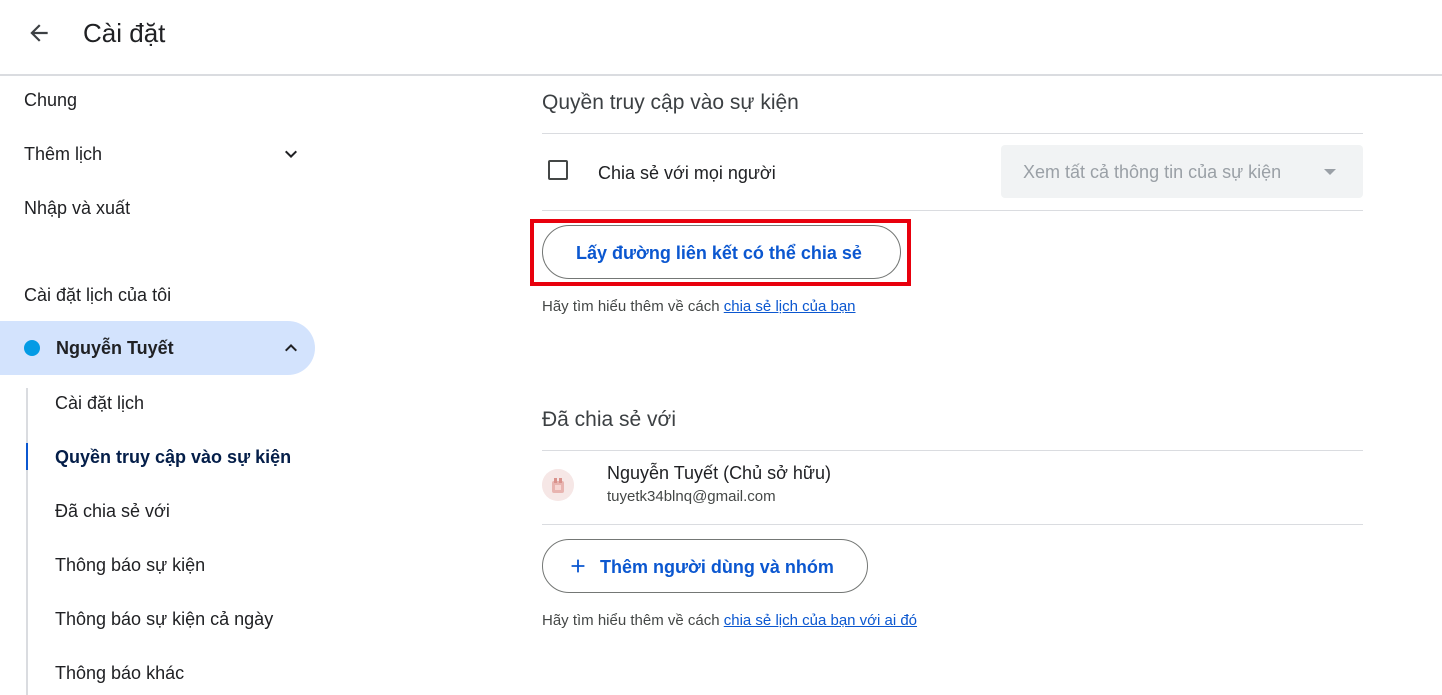 The height and width of the screenshot is (695, 1442). What do you see at coordinates (1152, 172) in the screenshot?
I see `permission-select-value: Xem tất cả thông tin của sự kiện` at bounding box center [1152, 172].